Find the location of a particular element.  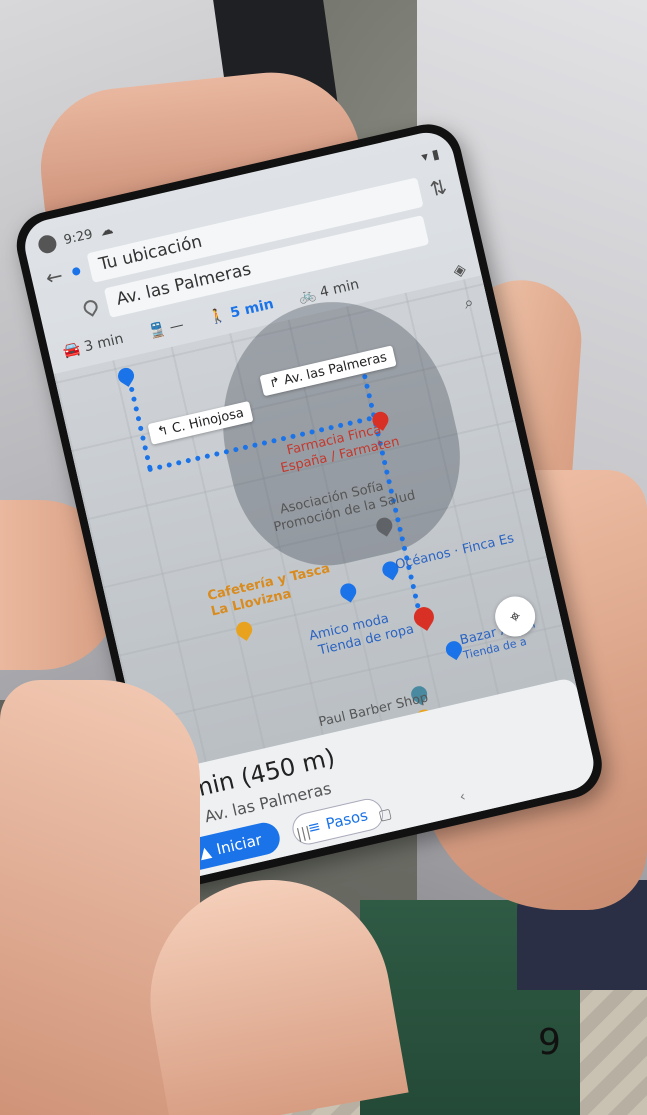

back-nav-icon: ‹ is located at coordinates (463, 799).